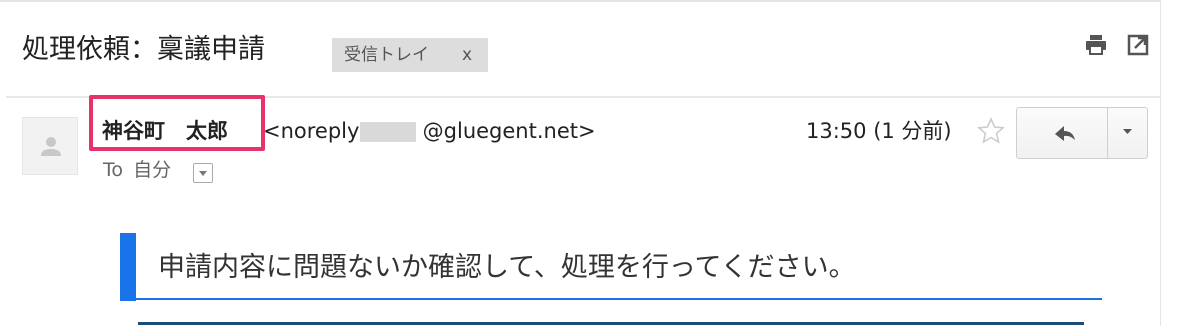  What do you see at coordinates (1096, 45) in the screenshot?
I see `print-icon` at bounding box center [1096, 45].